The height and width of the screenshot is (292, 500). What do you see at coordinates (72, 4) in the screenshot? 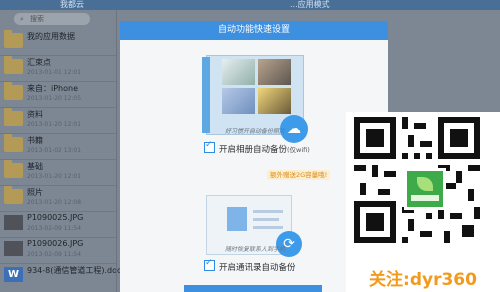
I see `left-title: 我都云` at bounding box center [72, 4].